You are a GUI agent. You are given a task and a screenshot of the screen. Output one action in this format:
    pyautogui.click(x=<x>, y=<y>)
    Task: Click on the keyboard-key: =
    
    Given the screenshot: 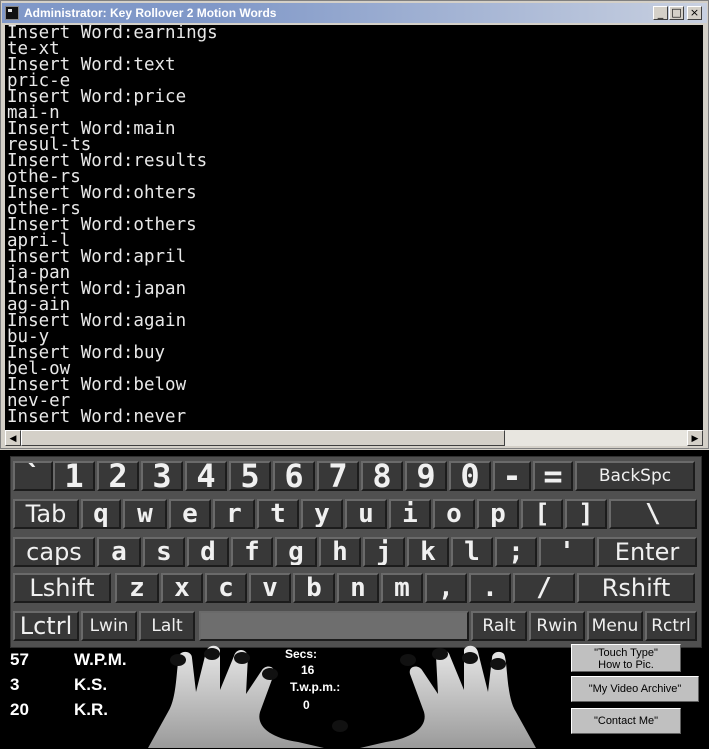 What is the action you would take?
    pyautogui.click(x=553, y=476)
    